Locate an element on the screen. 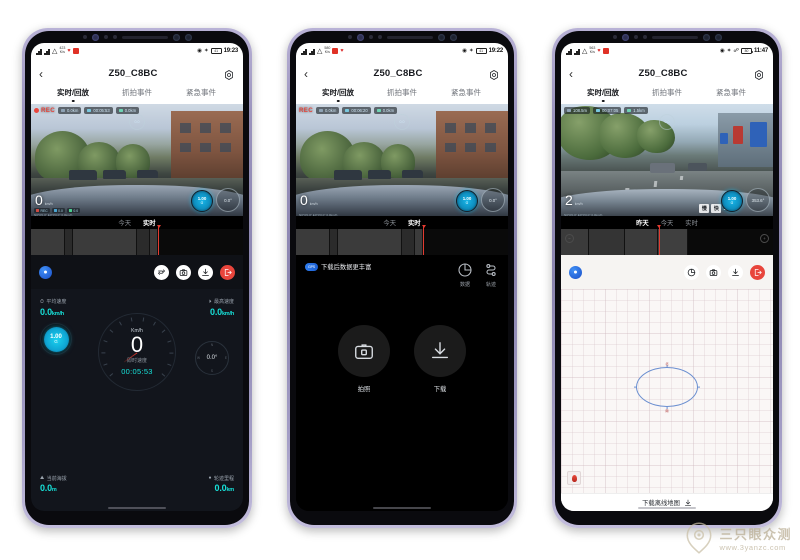 This screenshot has height=560, width=800. accuracy-circle: 北 南 is located at coordinates (667, 387).